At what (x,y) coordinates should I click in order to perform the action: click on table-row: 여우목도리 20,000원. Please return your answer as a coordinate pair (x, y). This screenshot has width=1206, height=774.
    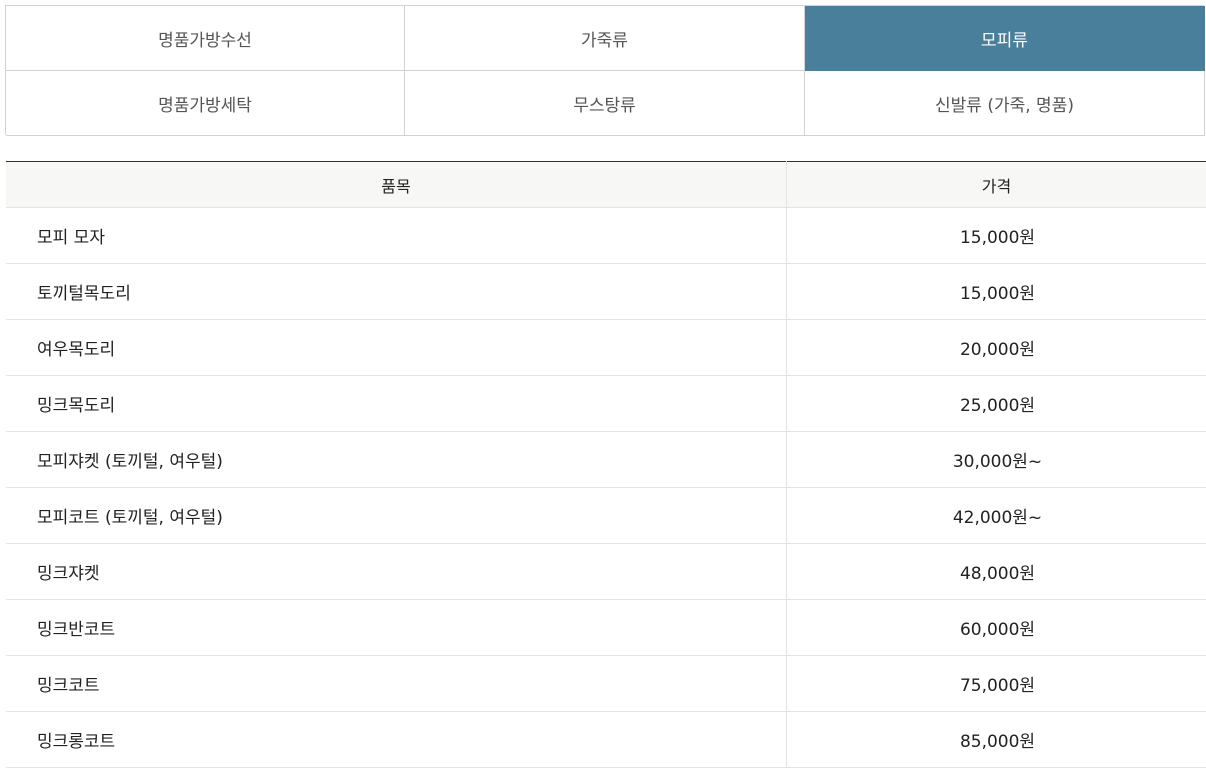
    Looking at the image, I should click on (606, 347).